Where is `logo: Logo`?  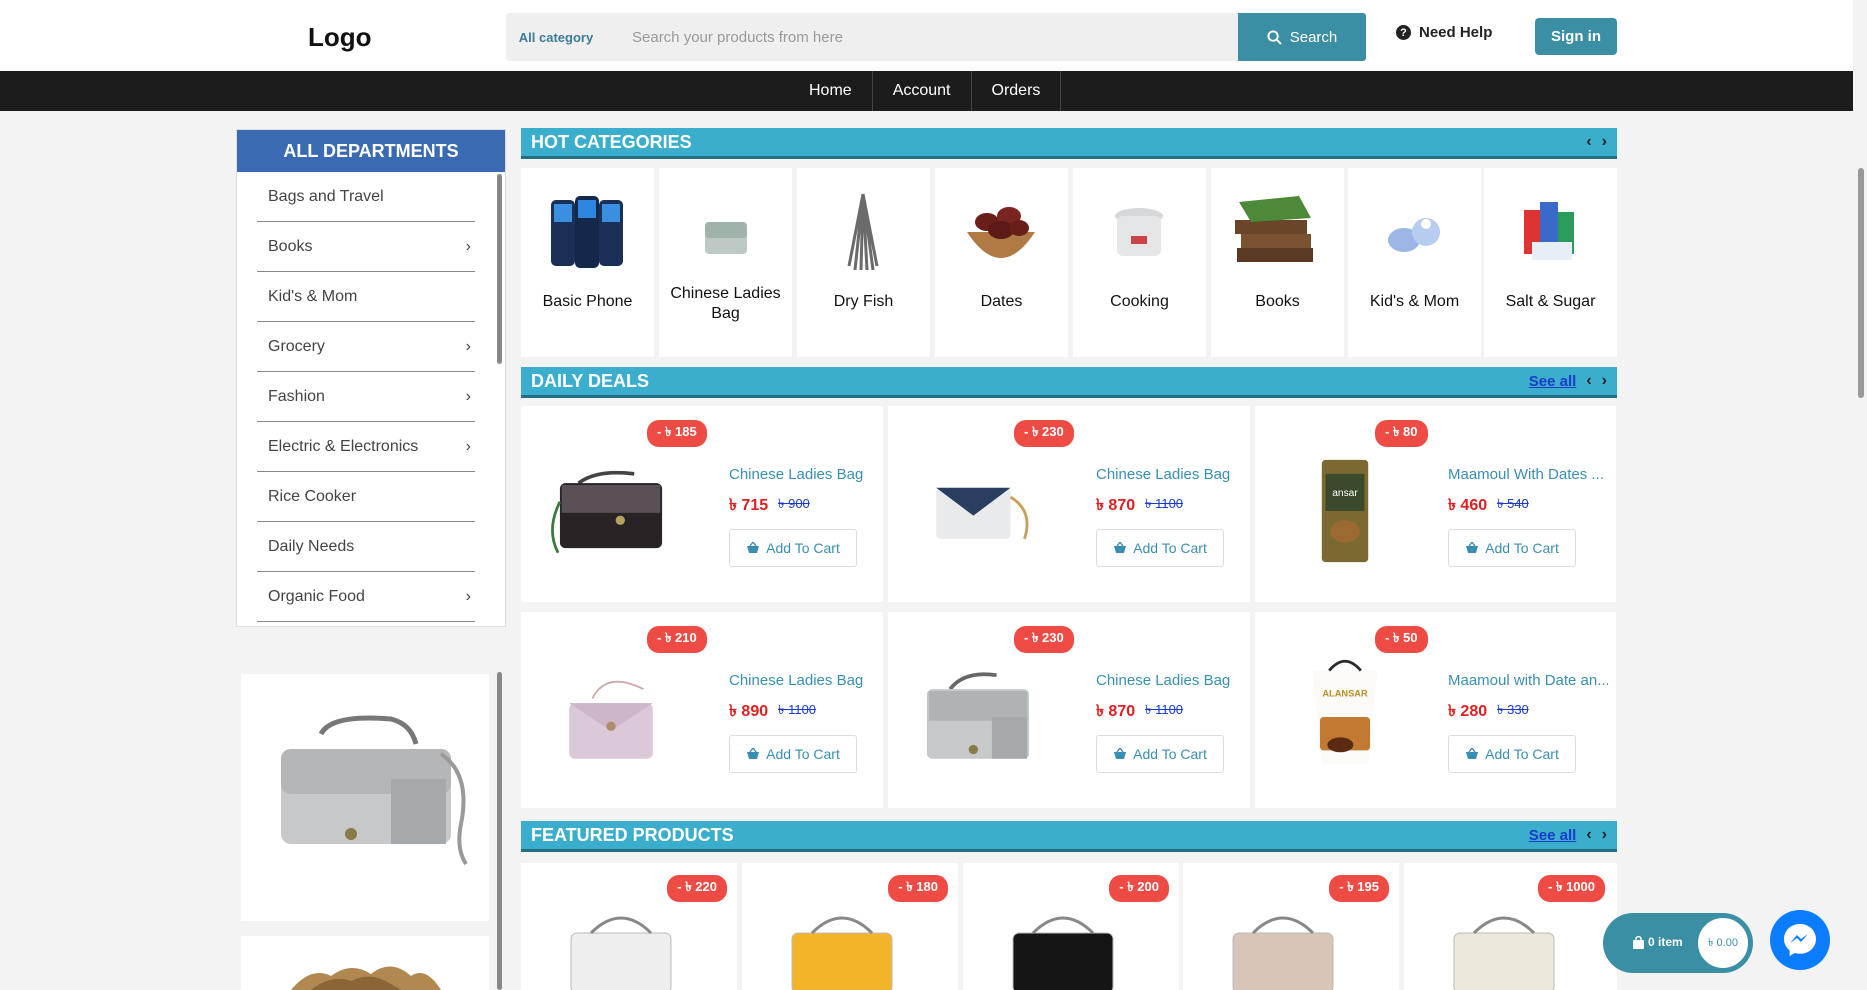 logo: Logo is located at coordinates (340, 37).